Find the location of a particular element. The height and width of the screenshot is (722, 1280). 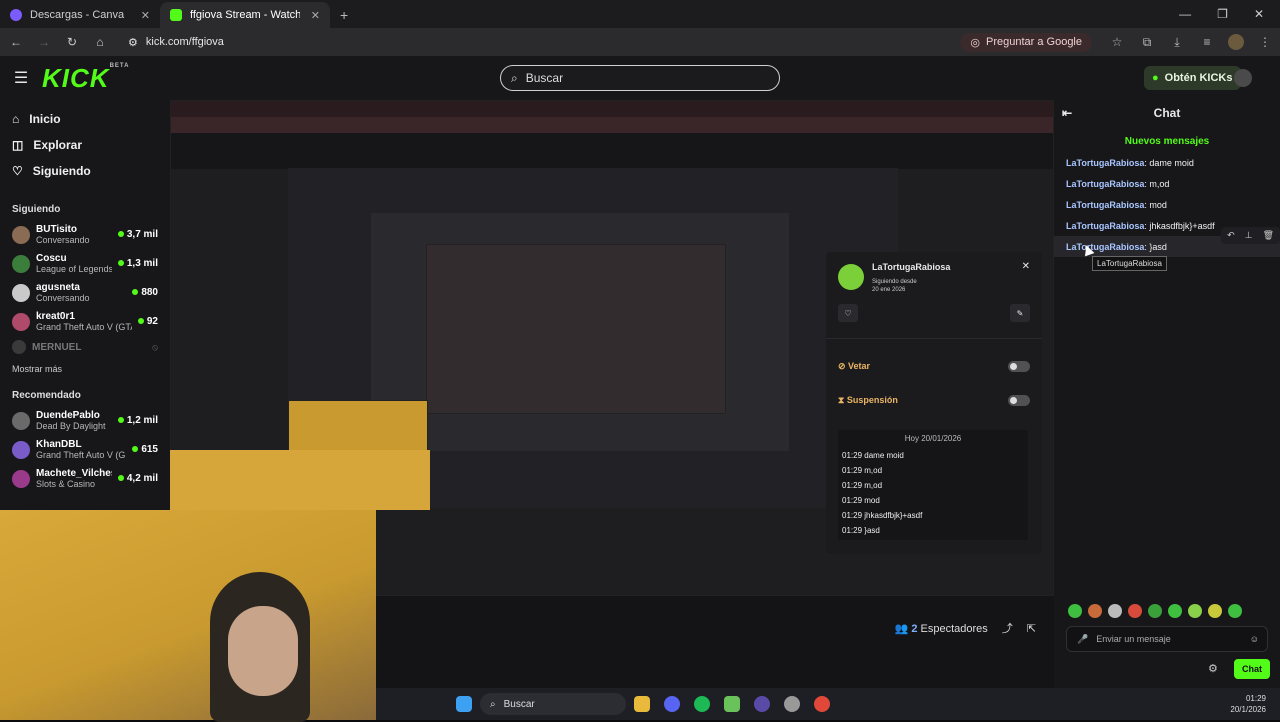

follow-heart-button: ♡ is located at coordinates (848, 313).